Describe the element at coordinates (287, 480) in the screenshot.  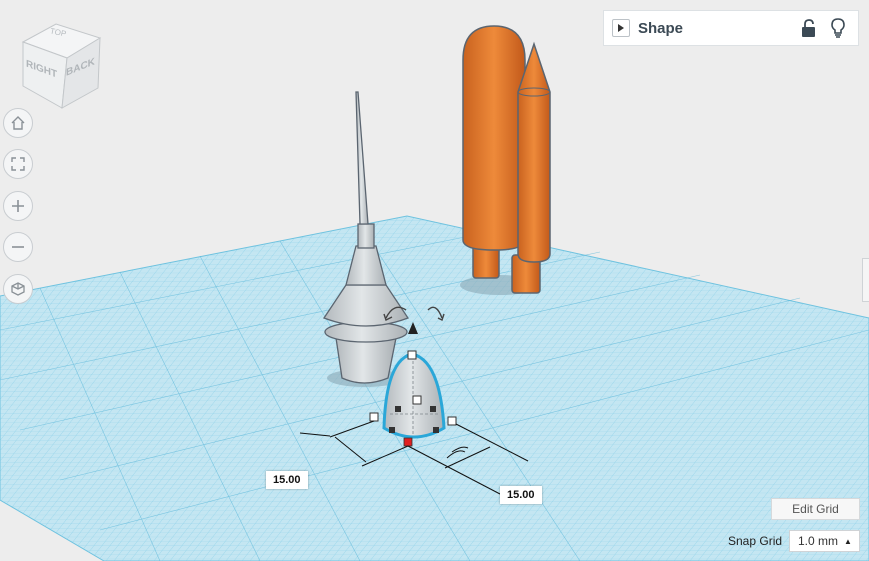
I see `width-dimension-label: 15.00` at that location.